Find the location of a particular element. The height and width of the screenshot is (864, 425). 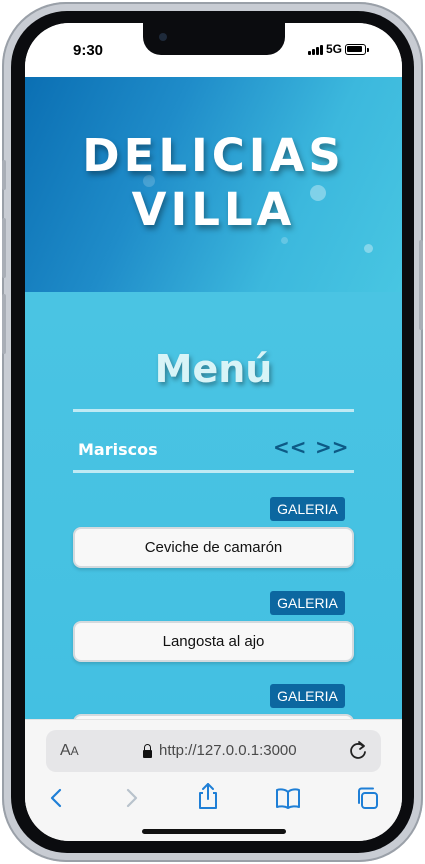

address-bar: AA http://127.0.0.1:3000 is located at coordinates (213, 751).